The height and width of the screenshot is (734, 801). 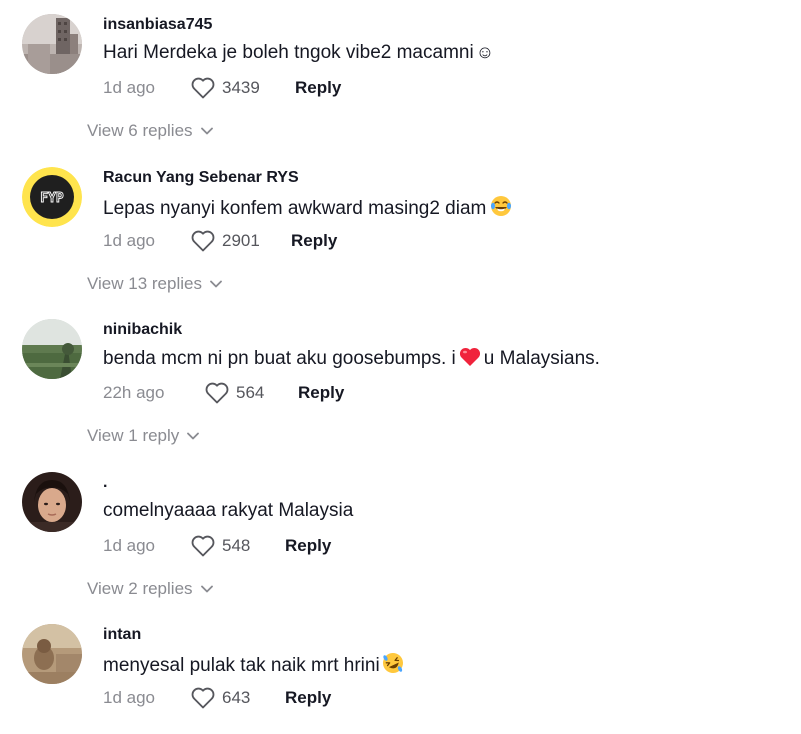 I want to click on rolling-laughing-emoji-icon, so click(x=393, y=666).